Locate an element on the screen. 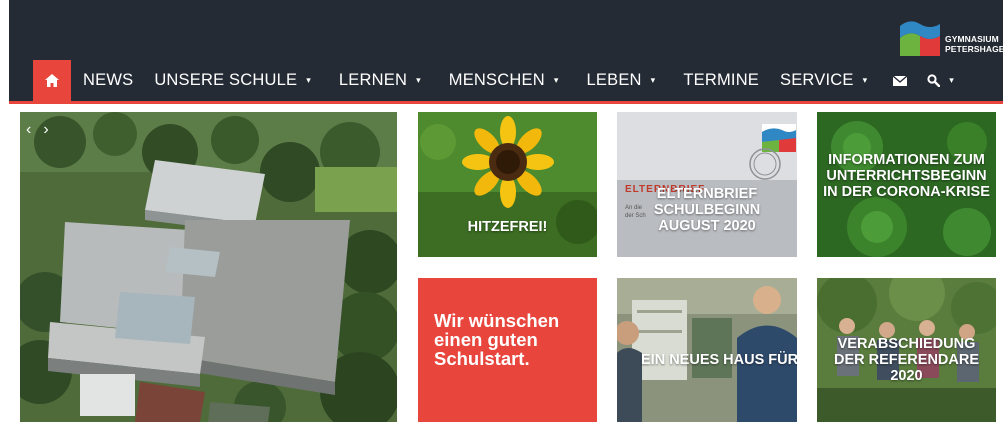 The height and width of the screenshot is (422, 1003). hero-slider-controls: ‹ › is located at coordinates (37, 130).